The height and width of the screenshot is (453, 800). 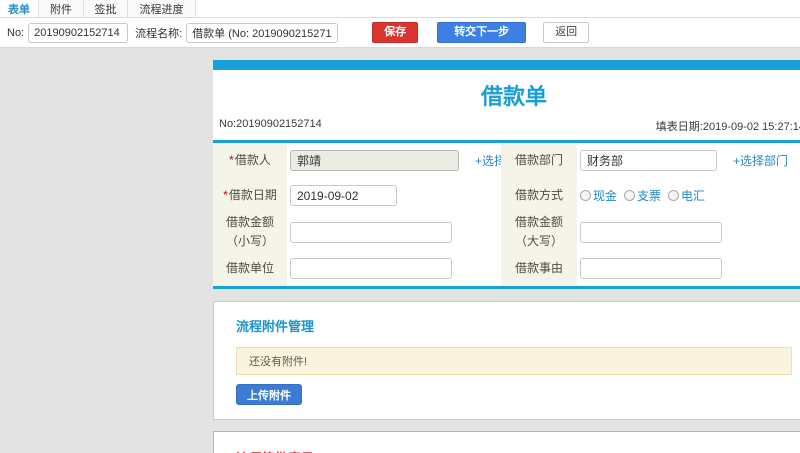 I want to click on loan-date-label: *借款日期, so click(x=250, y=195).